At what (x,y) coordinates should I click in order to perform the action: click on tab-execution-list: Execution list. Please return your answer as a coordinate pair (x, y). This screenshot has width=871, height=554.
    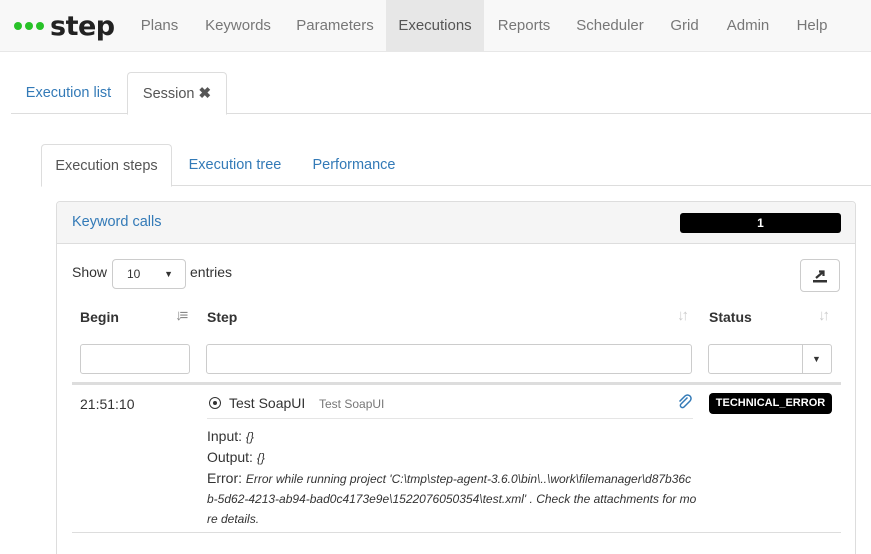
    Looking at the image, I should click on (68, 93).